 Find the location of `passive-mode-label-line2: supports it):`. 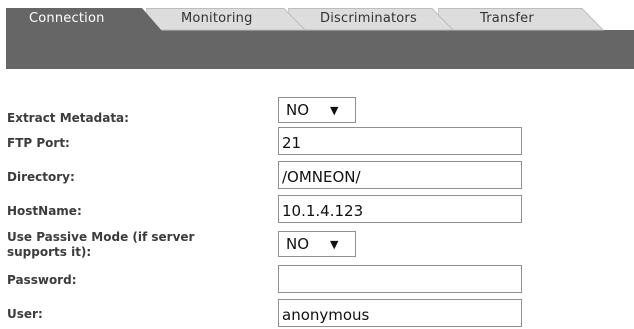

passive-mode-label-line2: supports it): is located at coordinates (49, 252).